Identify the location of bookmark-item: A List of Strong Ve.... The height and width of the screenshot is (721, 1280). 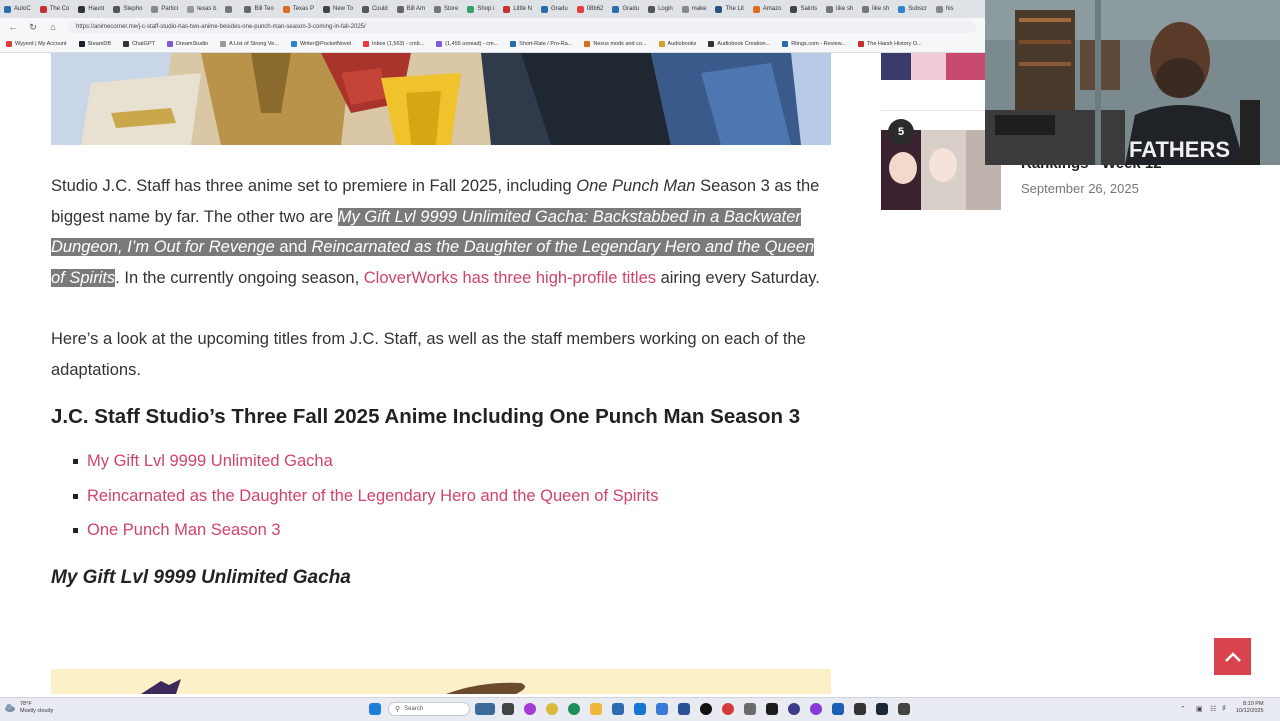
(249, 44).